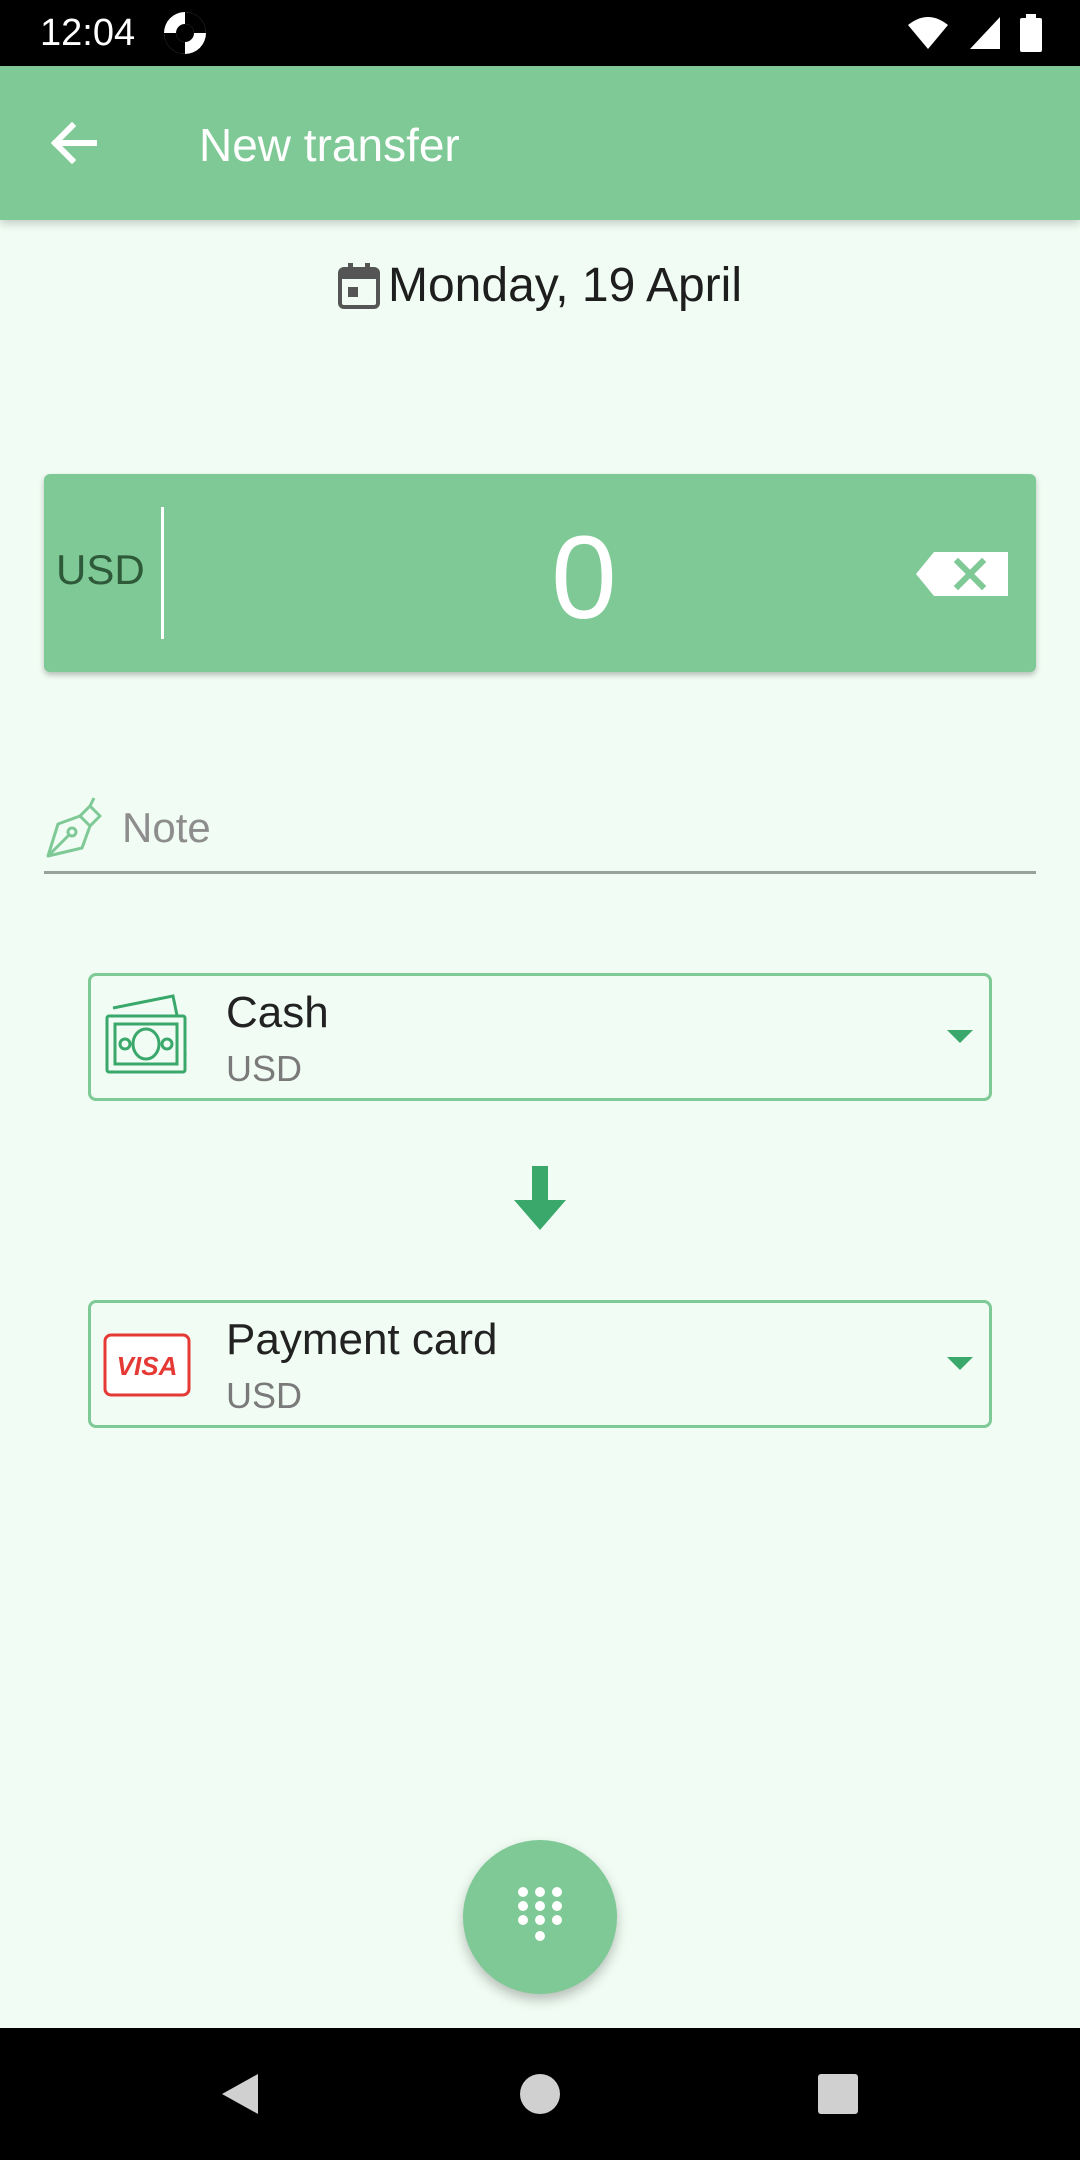 Image resolution: width=1080 pixels, height=2160 pixels. I want to click on pen-icon, so click(74, 827).